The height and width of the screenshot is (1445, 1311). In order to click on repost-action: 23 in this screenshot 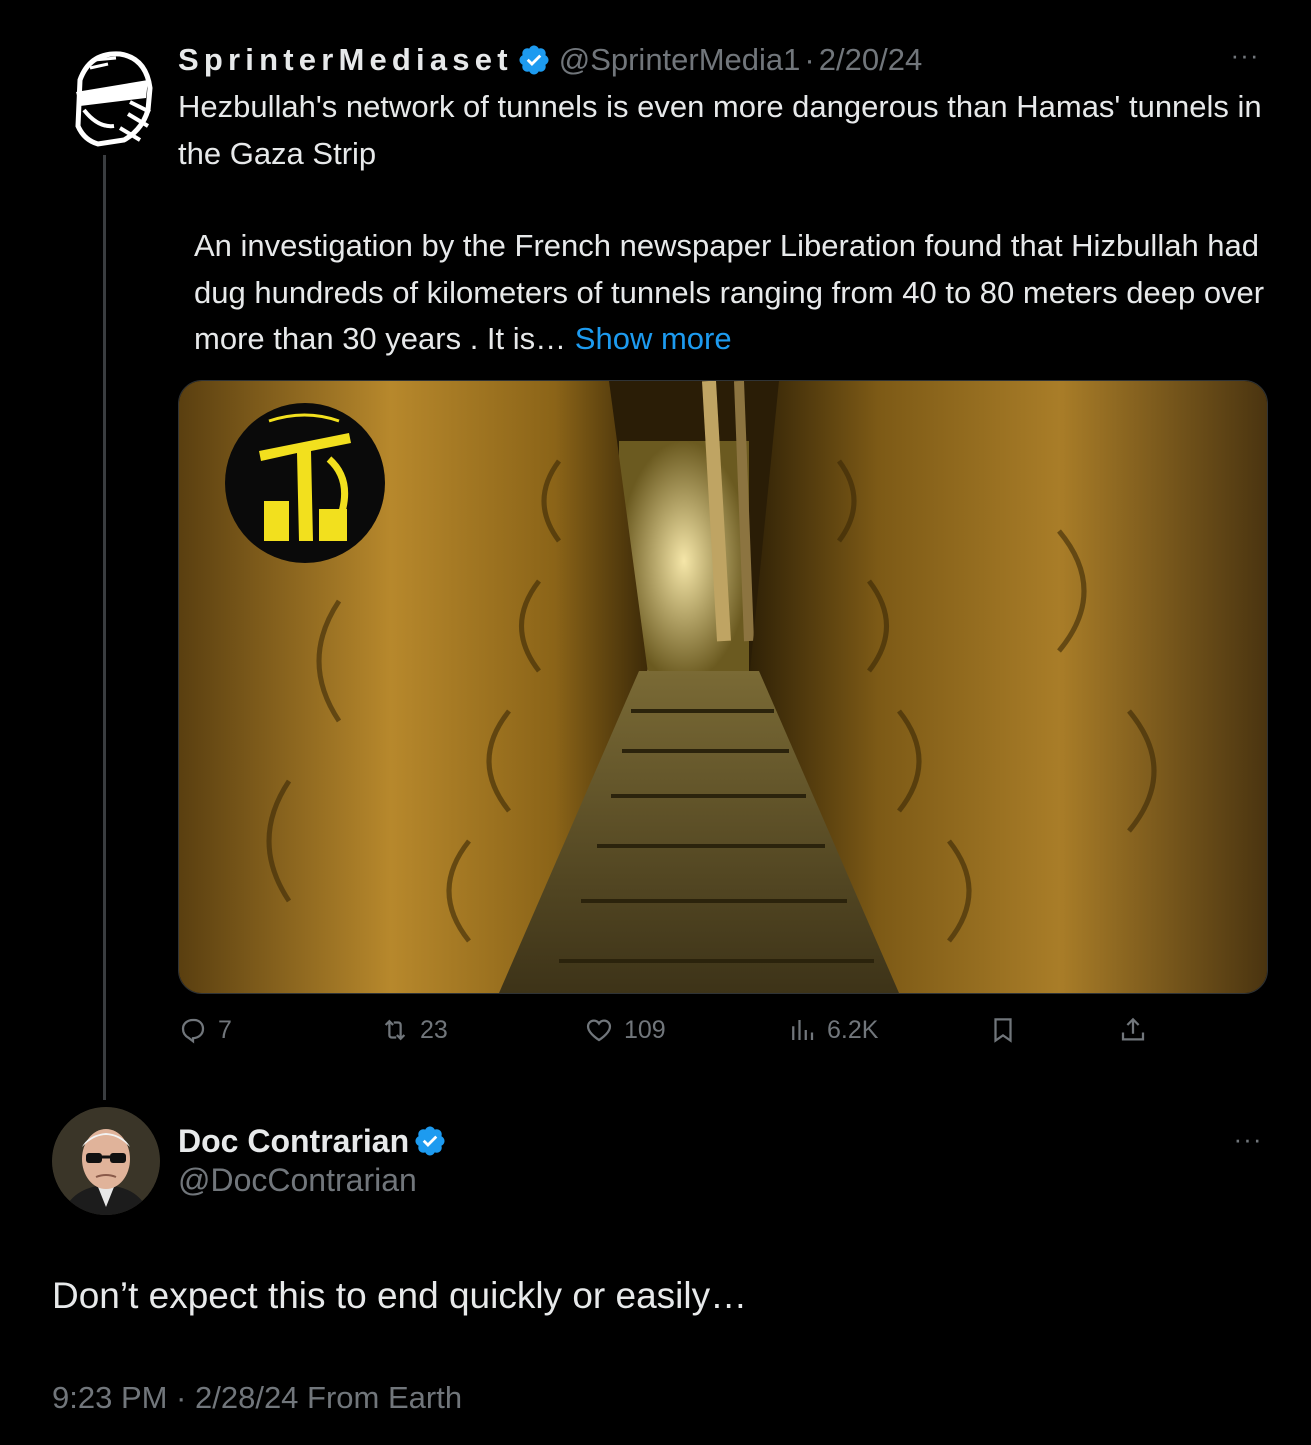, I will do `click(414, 1030)`.